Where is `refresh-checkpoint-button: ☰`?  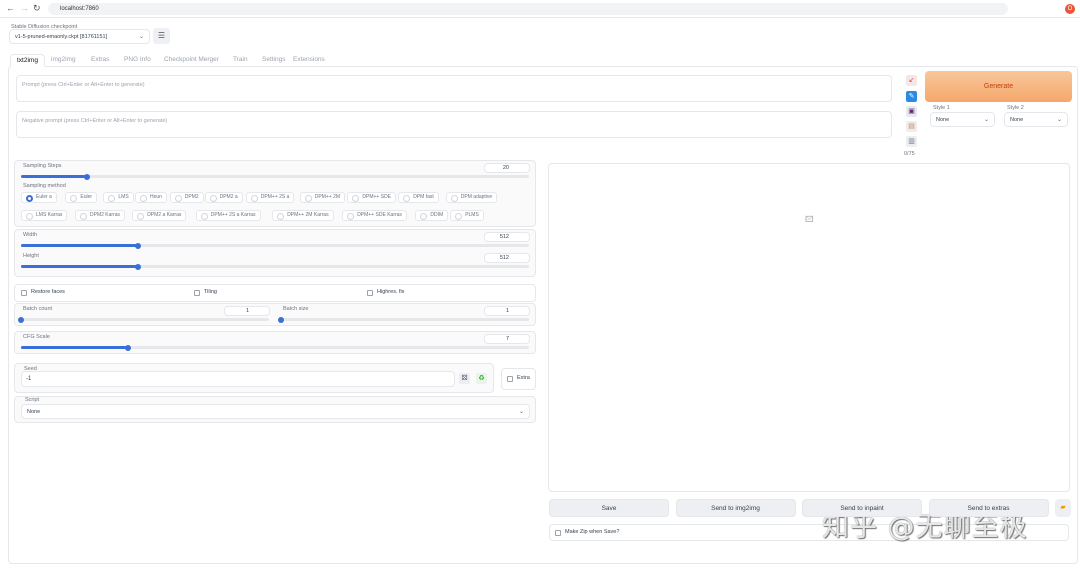 refresh-checkpoint-button: ☰ is located at coordinates (161, 36).